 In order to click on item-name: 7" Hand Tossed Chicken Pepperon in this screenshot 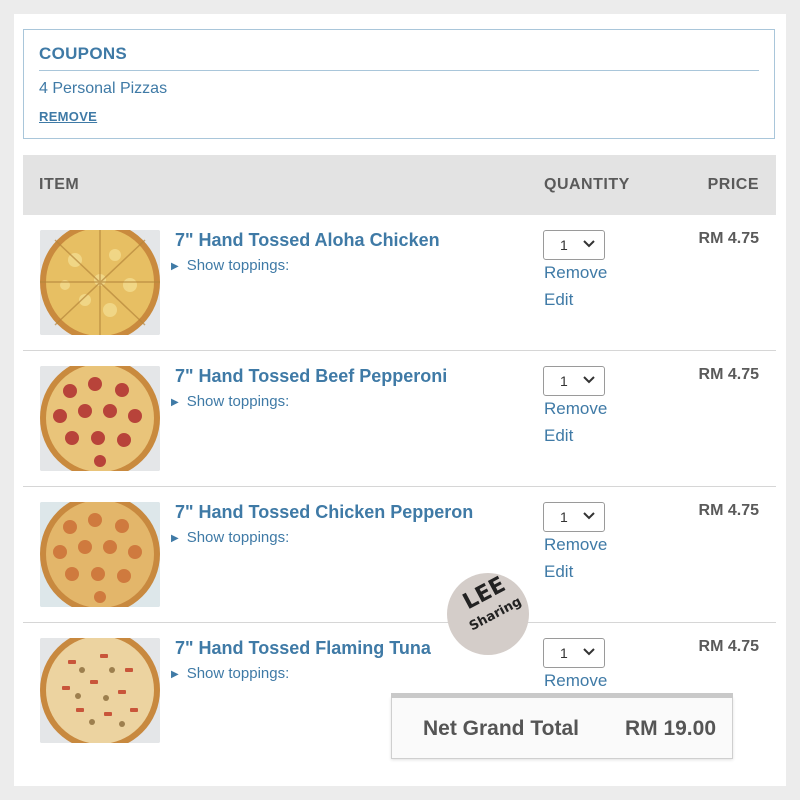, I will do `click(324, 512)`.